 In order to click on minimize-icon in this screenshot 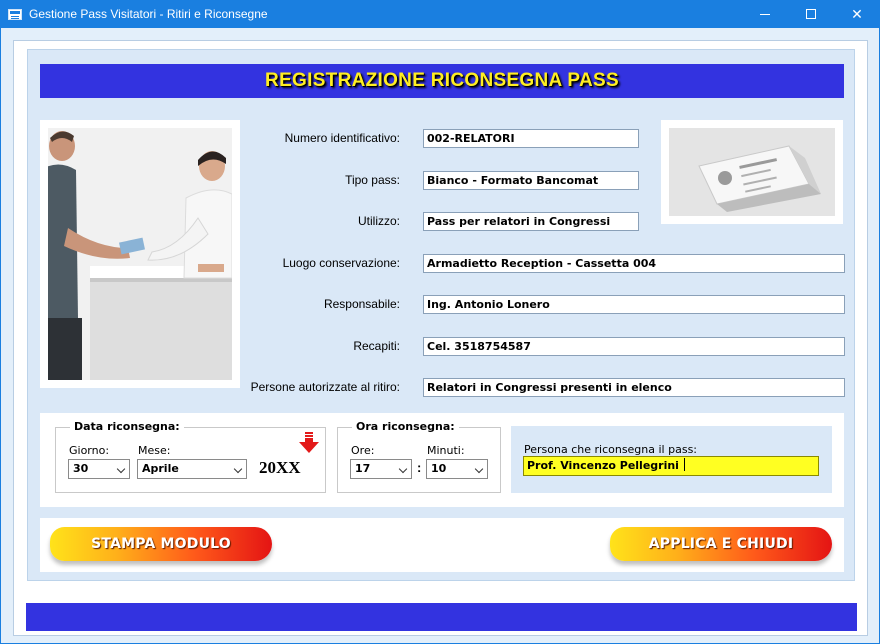, I will do `click(765, 14)`.